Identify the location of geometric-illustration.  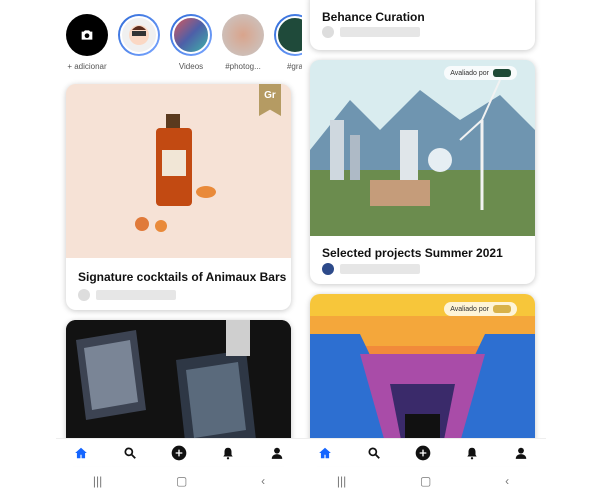
(422, 377).